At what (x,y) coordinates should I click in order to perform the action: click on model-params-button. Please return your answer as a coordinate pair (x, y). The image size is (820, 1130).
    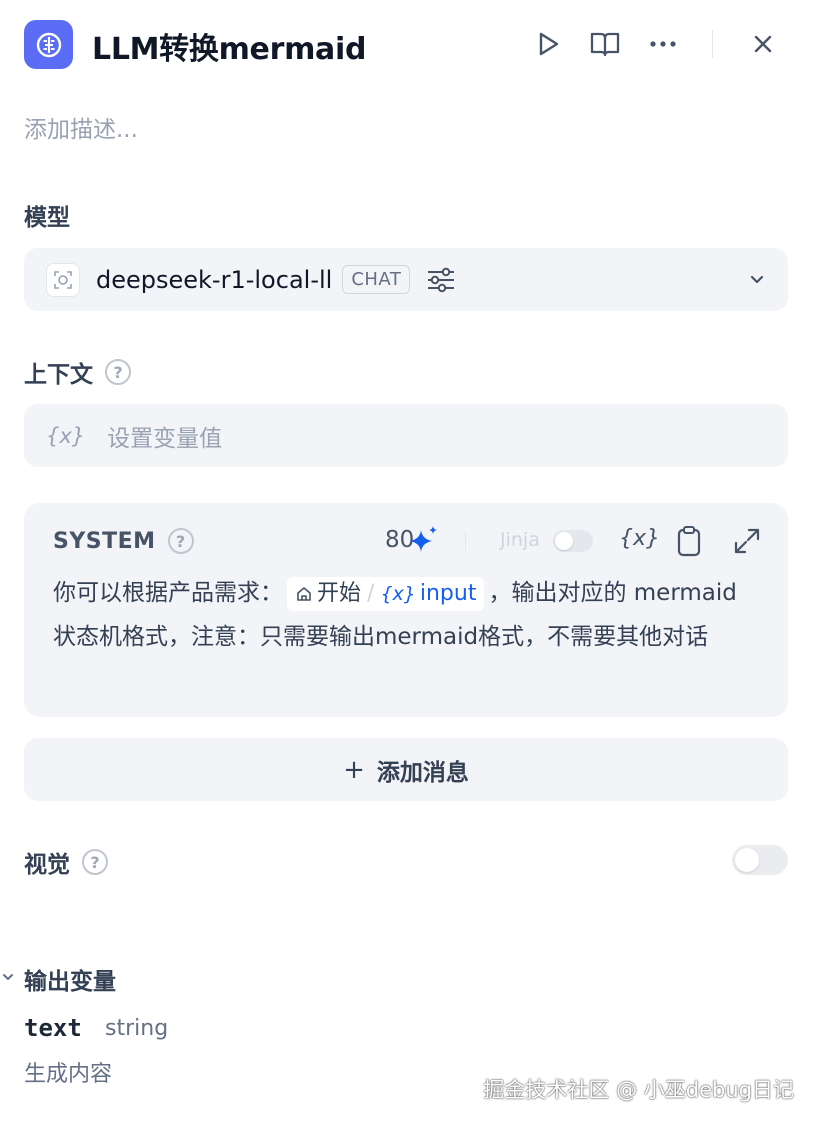
    Looking at the image, I should click on (441, 280).